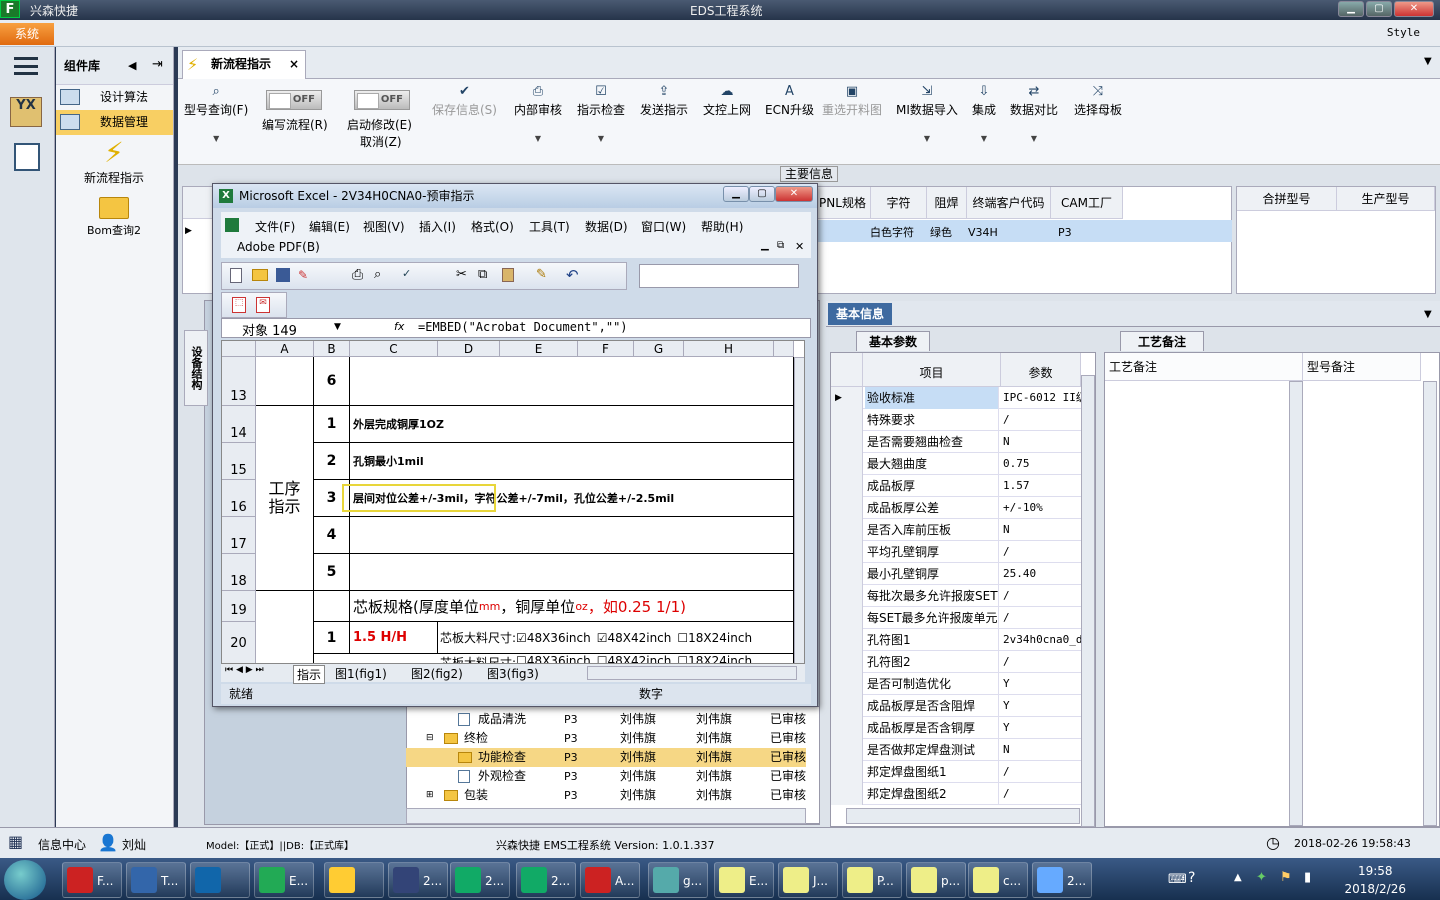 This screenshot has height=900, width=1440. I want to click on param-row: 成品板厚是否含阻焊 Y, so click(956, 706).